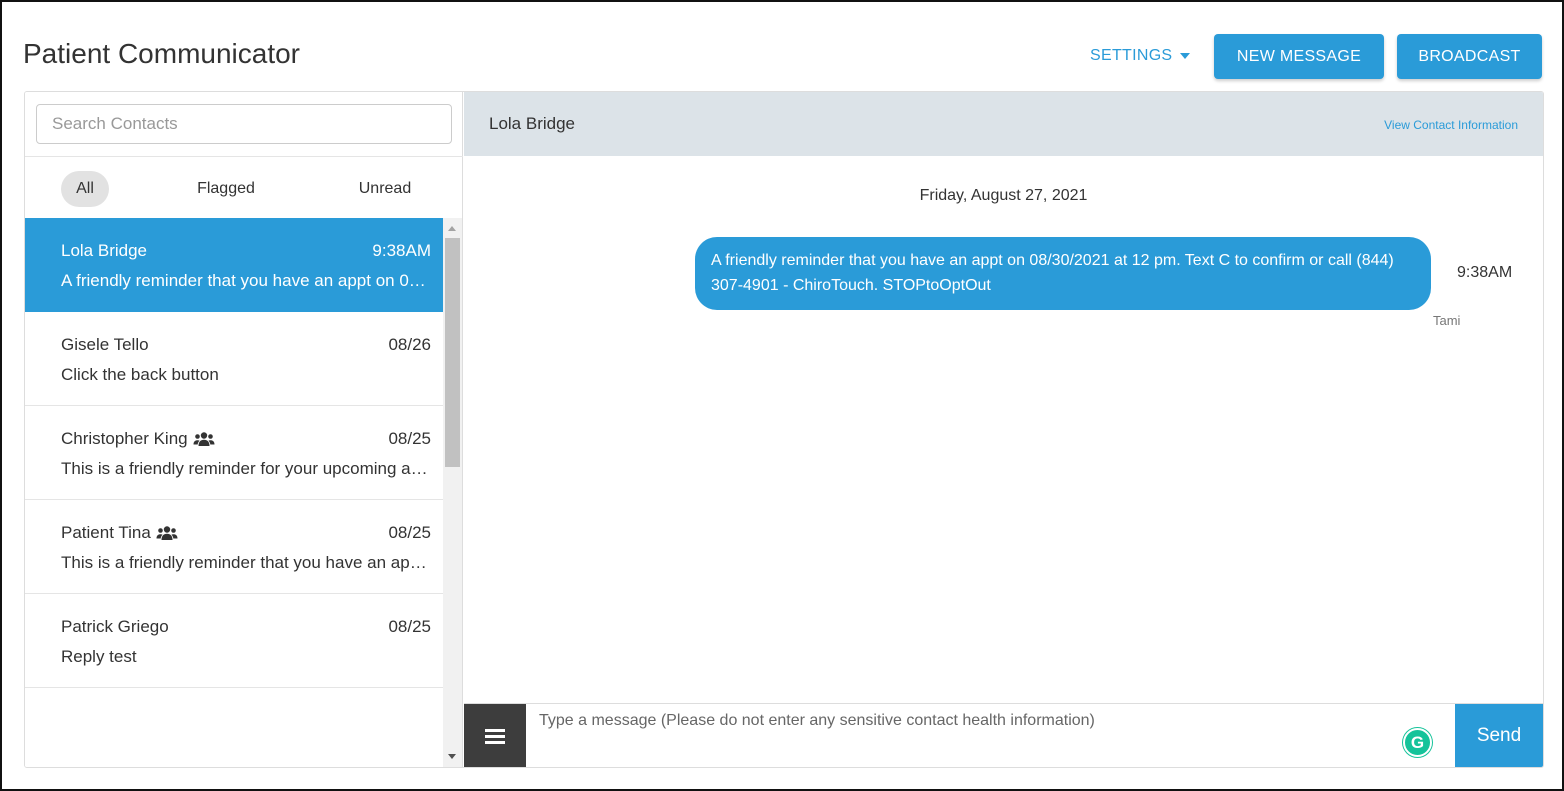 Image resolution: width=1564 pixels, height=791 pixels. What do you see at coordinates (452, 492) in the screenshot?
I see `contact-list-scrollbar` at bounding box center [452, 492].